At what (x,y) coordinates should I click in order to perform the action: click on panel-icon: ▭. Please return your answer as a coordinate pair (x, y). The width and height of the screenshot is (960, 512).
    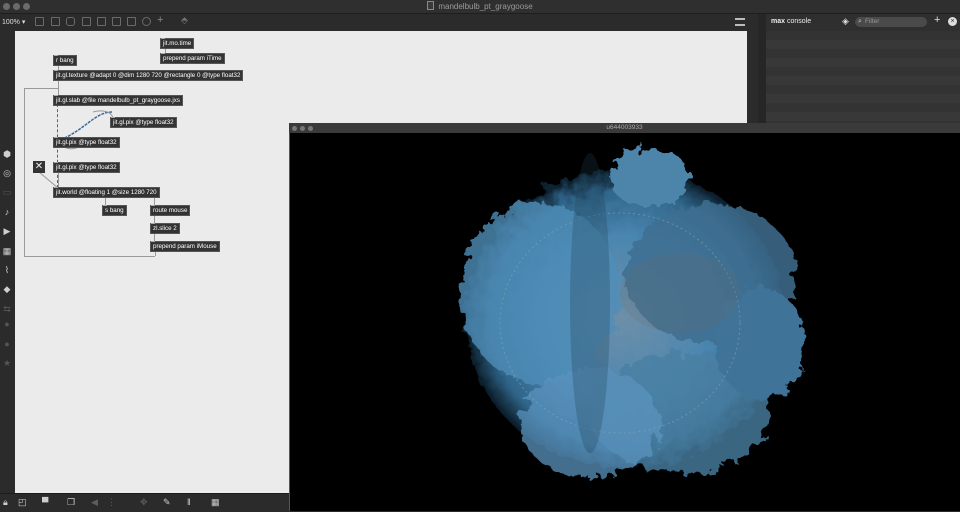
    Looking at the image, I should click on (7, 192).